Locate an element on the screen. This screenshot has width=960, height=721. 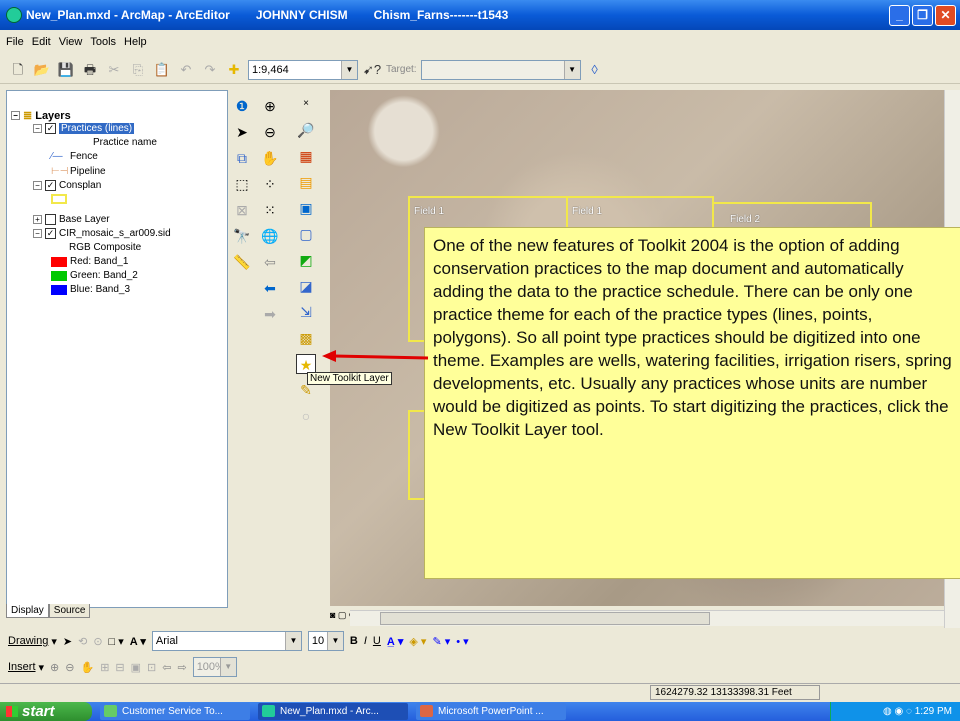
menu-view: View is located at coordinates (71, 42).